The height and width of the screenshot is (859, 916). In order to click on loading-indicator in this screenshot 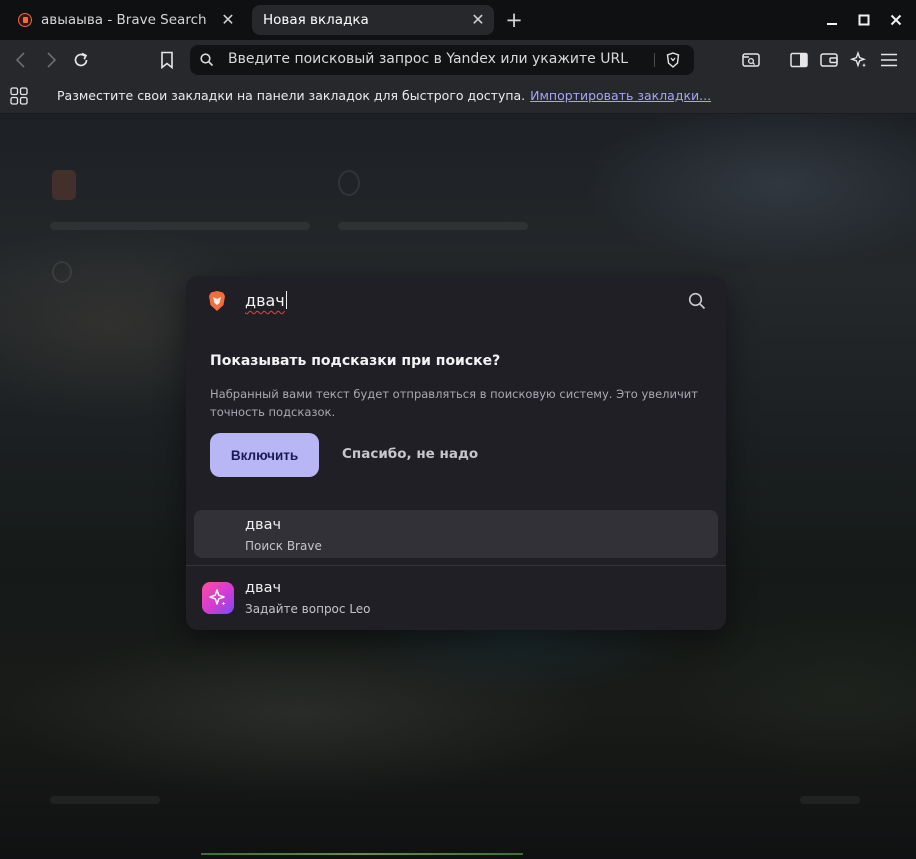, I will do `click(362, 854)`.